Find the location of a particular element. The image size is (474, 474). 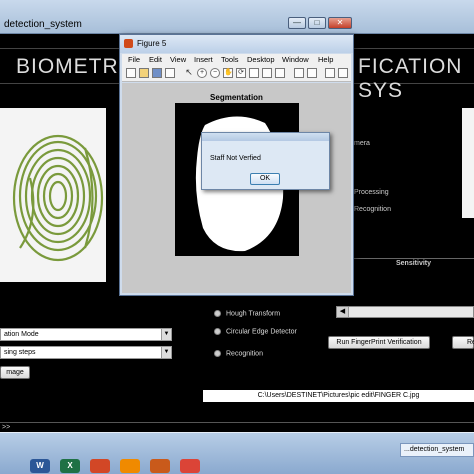

load-image-button: mage is located at coordinates (15, 372).